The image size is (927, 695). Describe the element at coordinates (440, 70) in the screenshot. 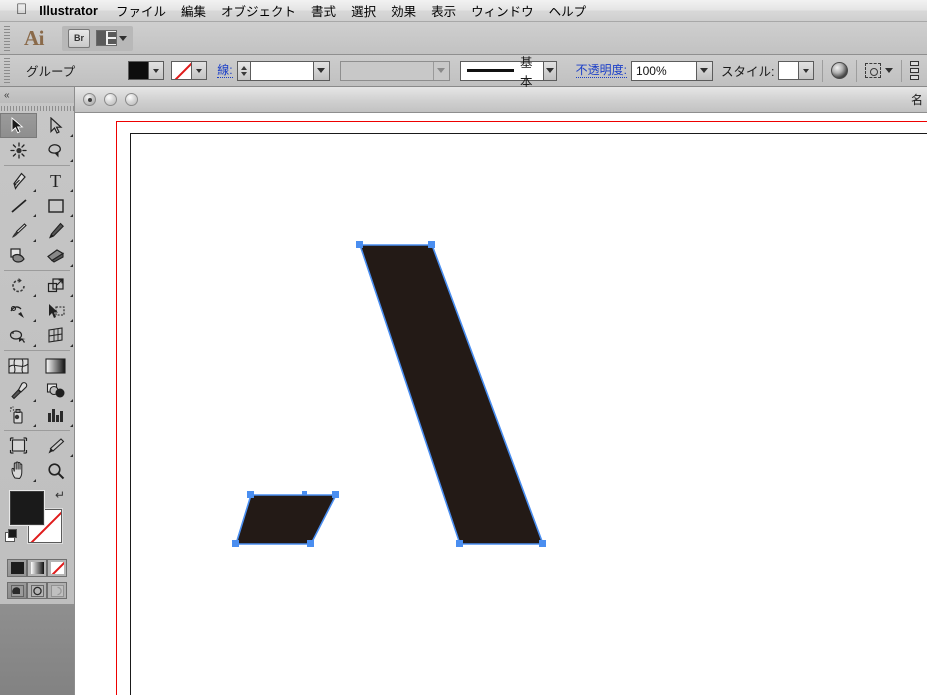

I see `variable-width-dropdown-button` at that location.